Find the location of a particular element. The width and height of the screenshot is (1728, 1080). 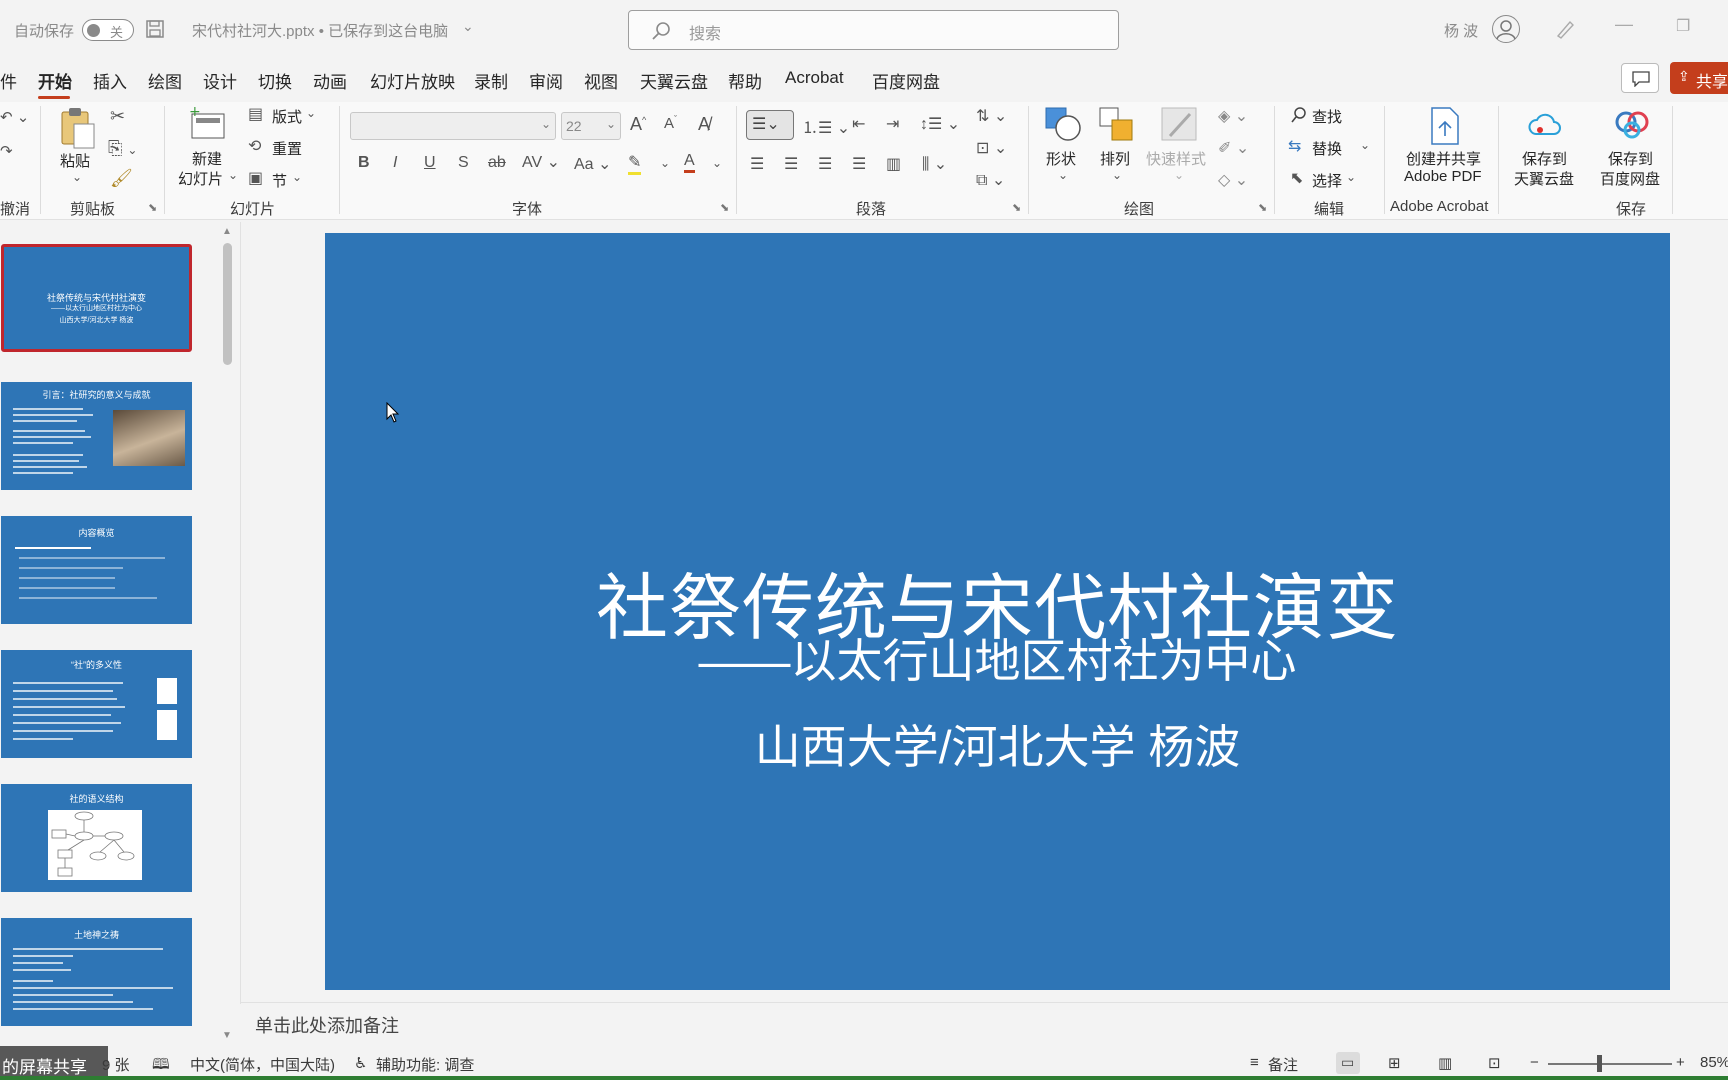

tab-draw: 绘图 is located at coordinates (165, 80).